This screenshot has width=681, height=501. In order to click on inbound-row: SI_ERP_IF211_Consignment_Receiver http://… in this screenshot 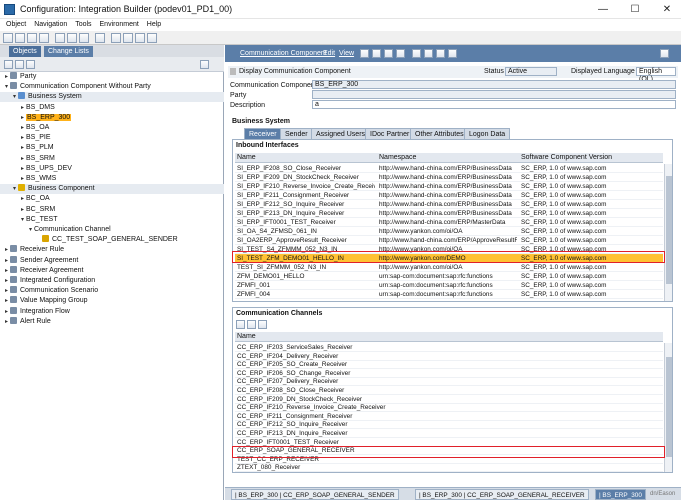, I will do `click(449, 195)`.